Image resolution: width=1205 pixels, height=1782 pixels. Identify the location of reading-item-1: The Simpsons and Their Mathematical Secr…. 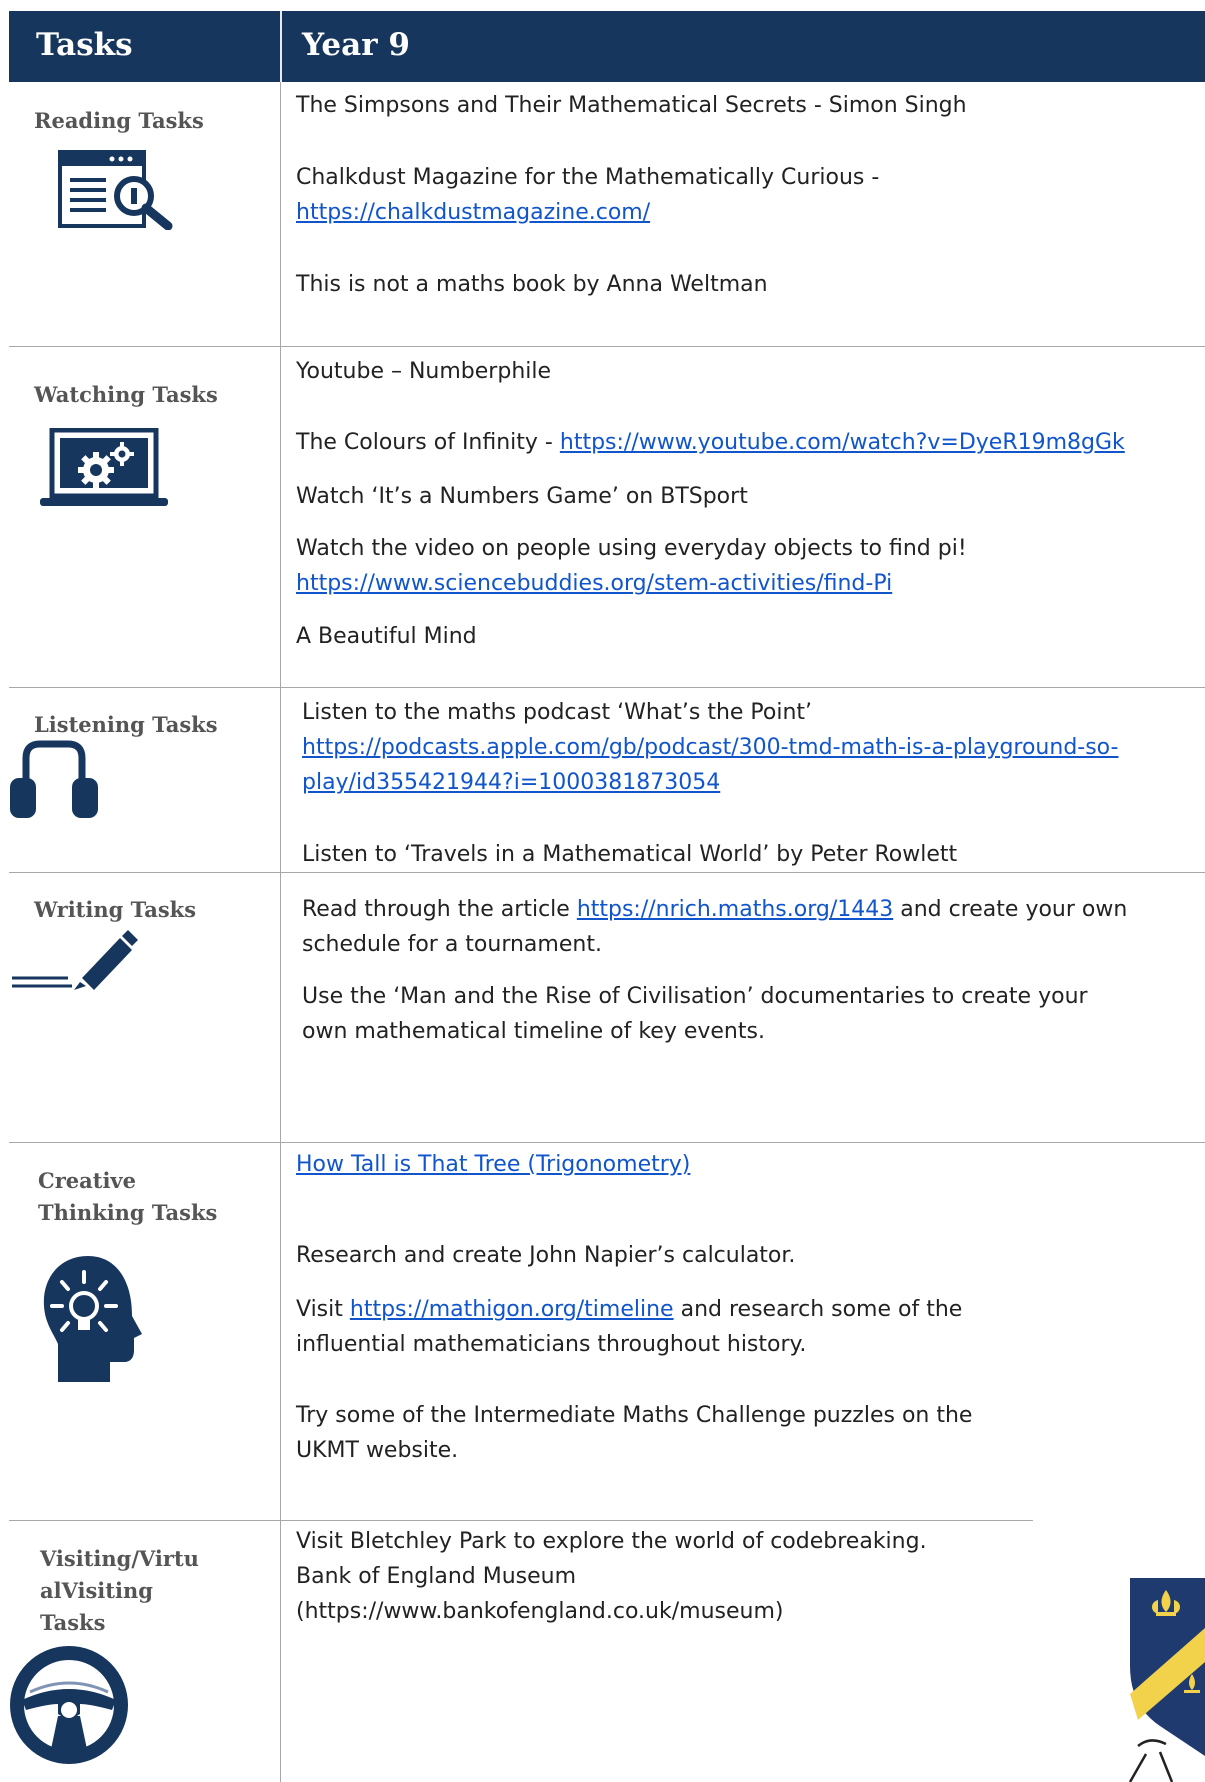
(631, 105).